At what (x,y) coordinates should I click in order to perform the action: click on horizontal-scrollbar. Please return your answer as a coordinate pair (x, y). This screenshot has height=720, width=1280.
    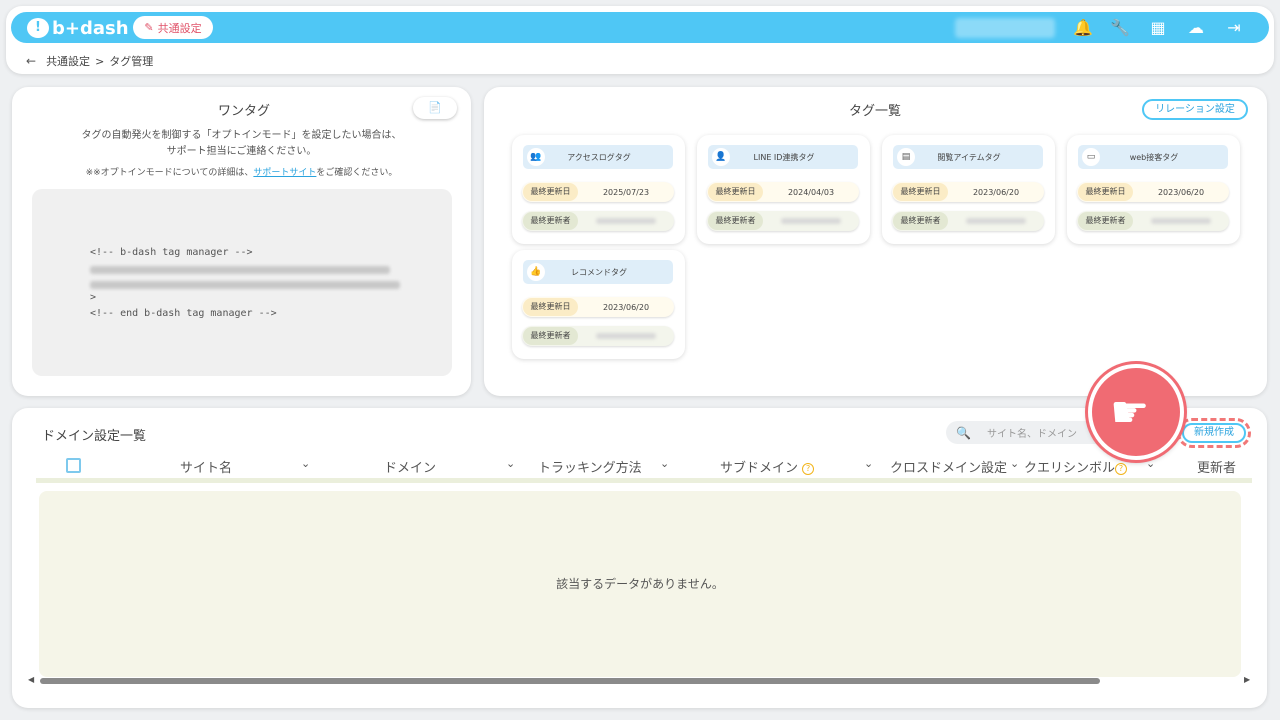
    Looking at the image, I should click on (570, 681).